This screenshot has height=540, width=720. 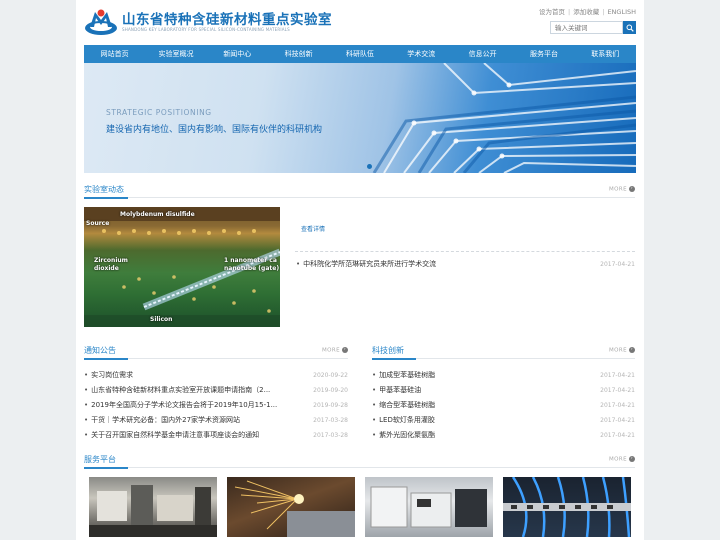 I want to click on service-image-analyzer, so click(x=429, y=507).